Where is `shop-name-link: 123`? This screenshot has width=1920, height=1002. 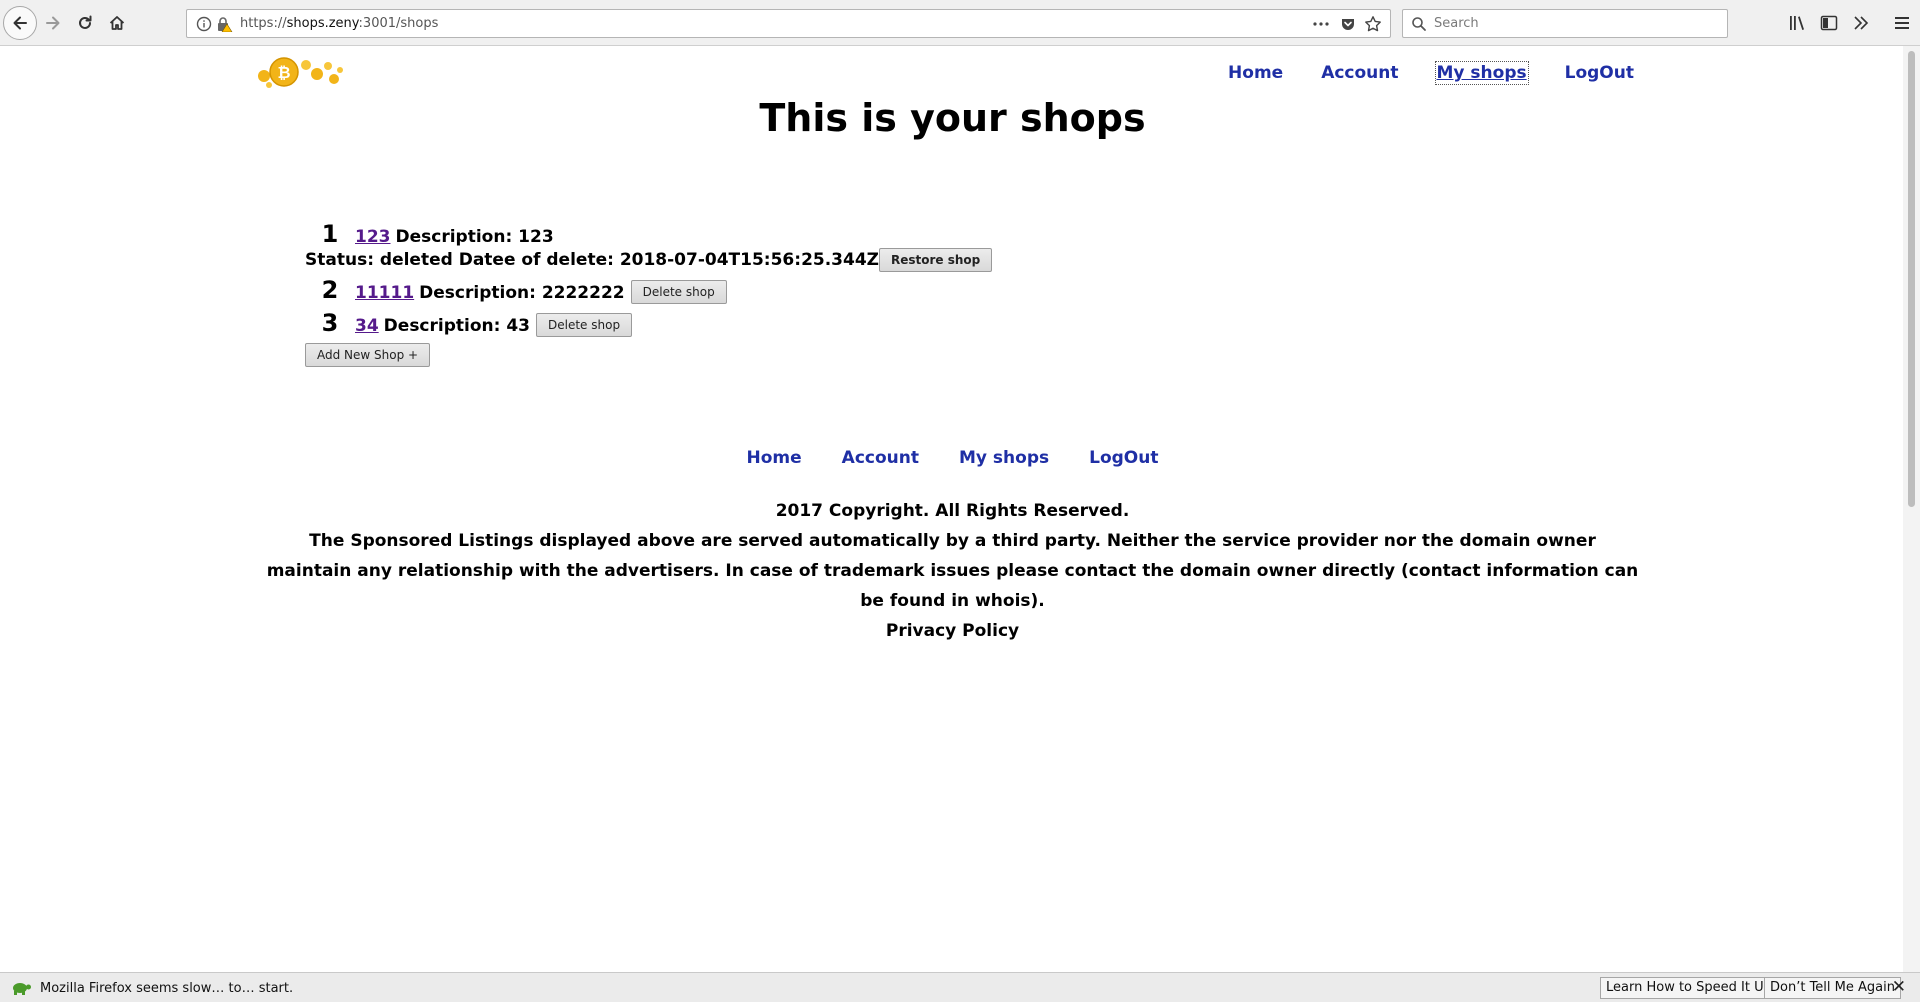
shop-name-link: 123 is located at coordinates (373, 237).